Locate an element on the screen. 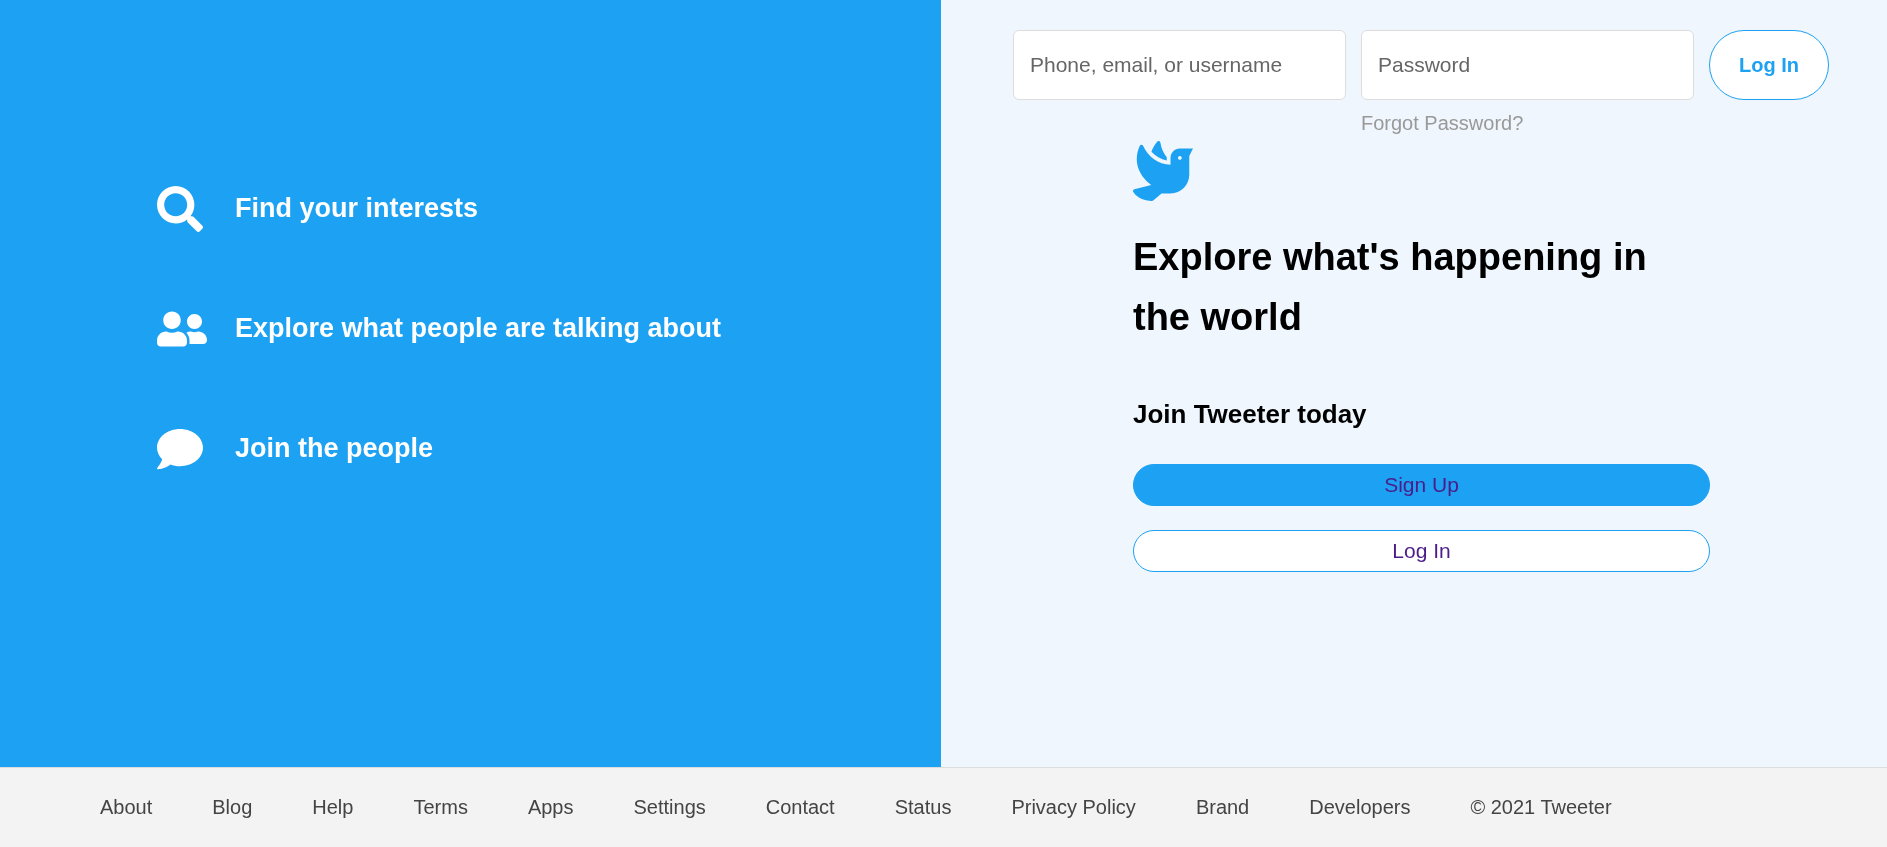 Image resolution: width=1887 pixels, height=847 pixels. feature-text: Explore what people are talking about is located at coordinates (478, 328).